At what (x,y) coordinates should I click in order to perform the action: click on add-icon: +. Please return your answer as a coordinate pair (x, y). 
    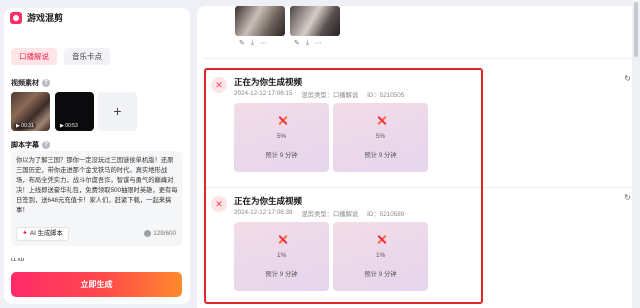
    Looking at the image, I should click on (117, 111).